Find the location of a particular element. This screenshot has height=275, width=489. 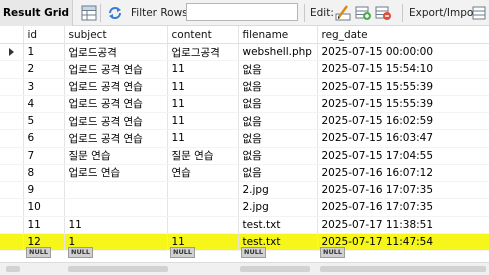

null-badge-filename: NULL is located at coordinates (254, 252).